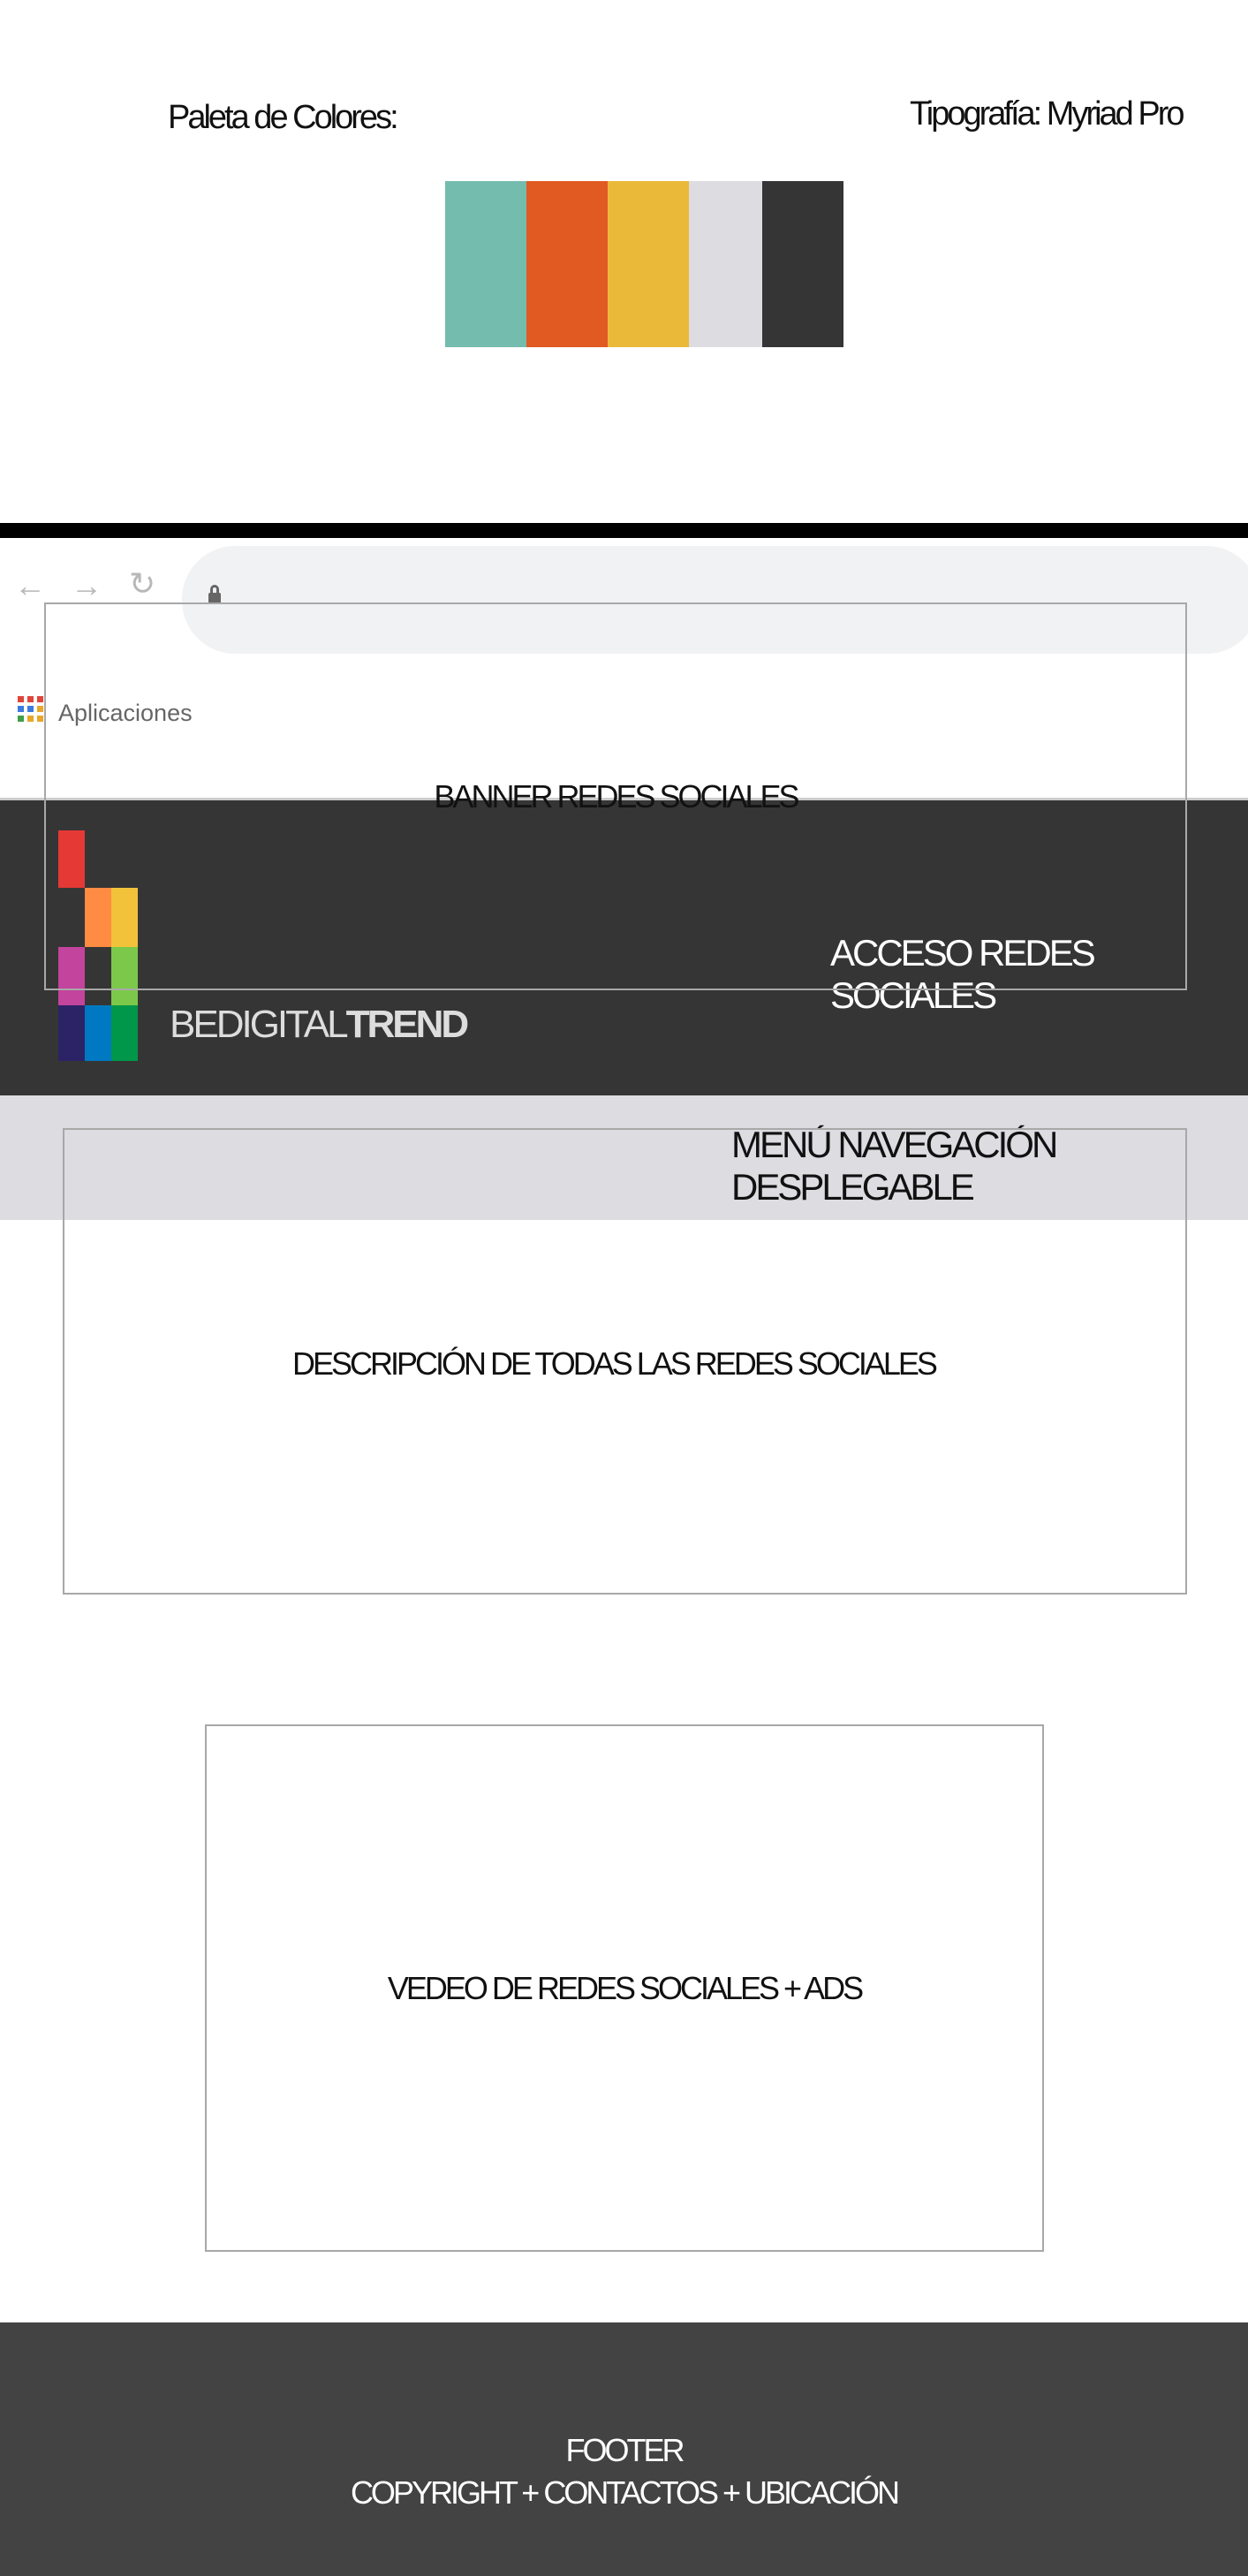 The width and height of the screenshot is (1248, 2576). I want to click on palette-label: Paleta de Colores:, so click(284, 117).